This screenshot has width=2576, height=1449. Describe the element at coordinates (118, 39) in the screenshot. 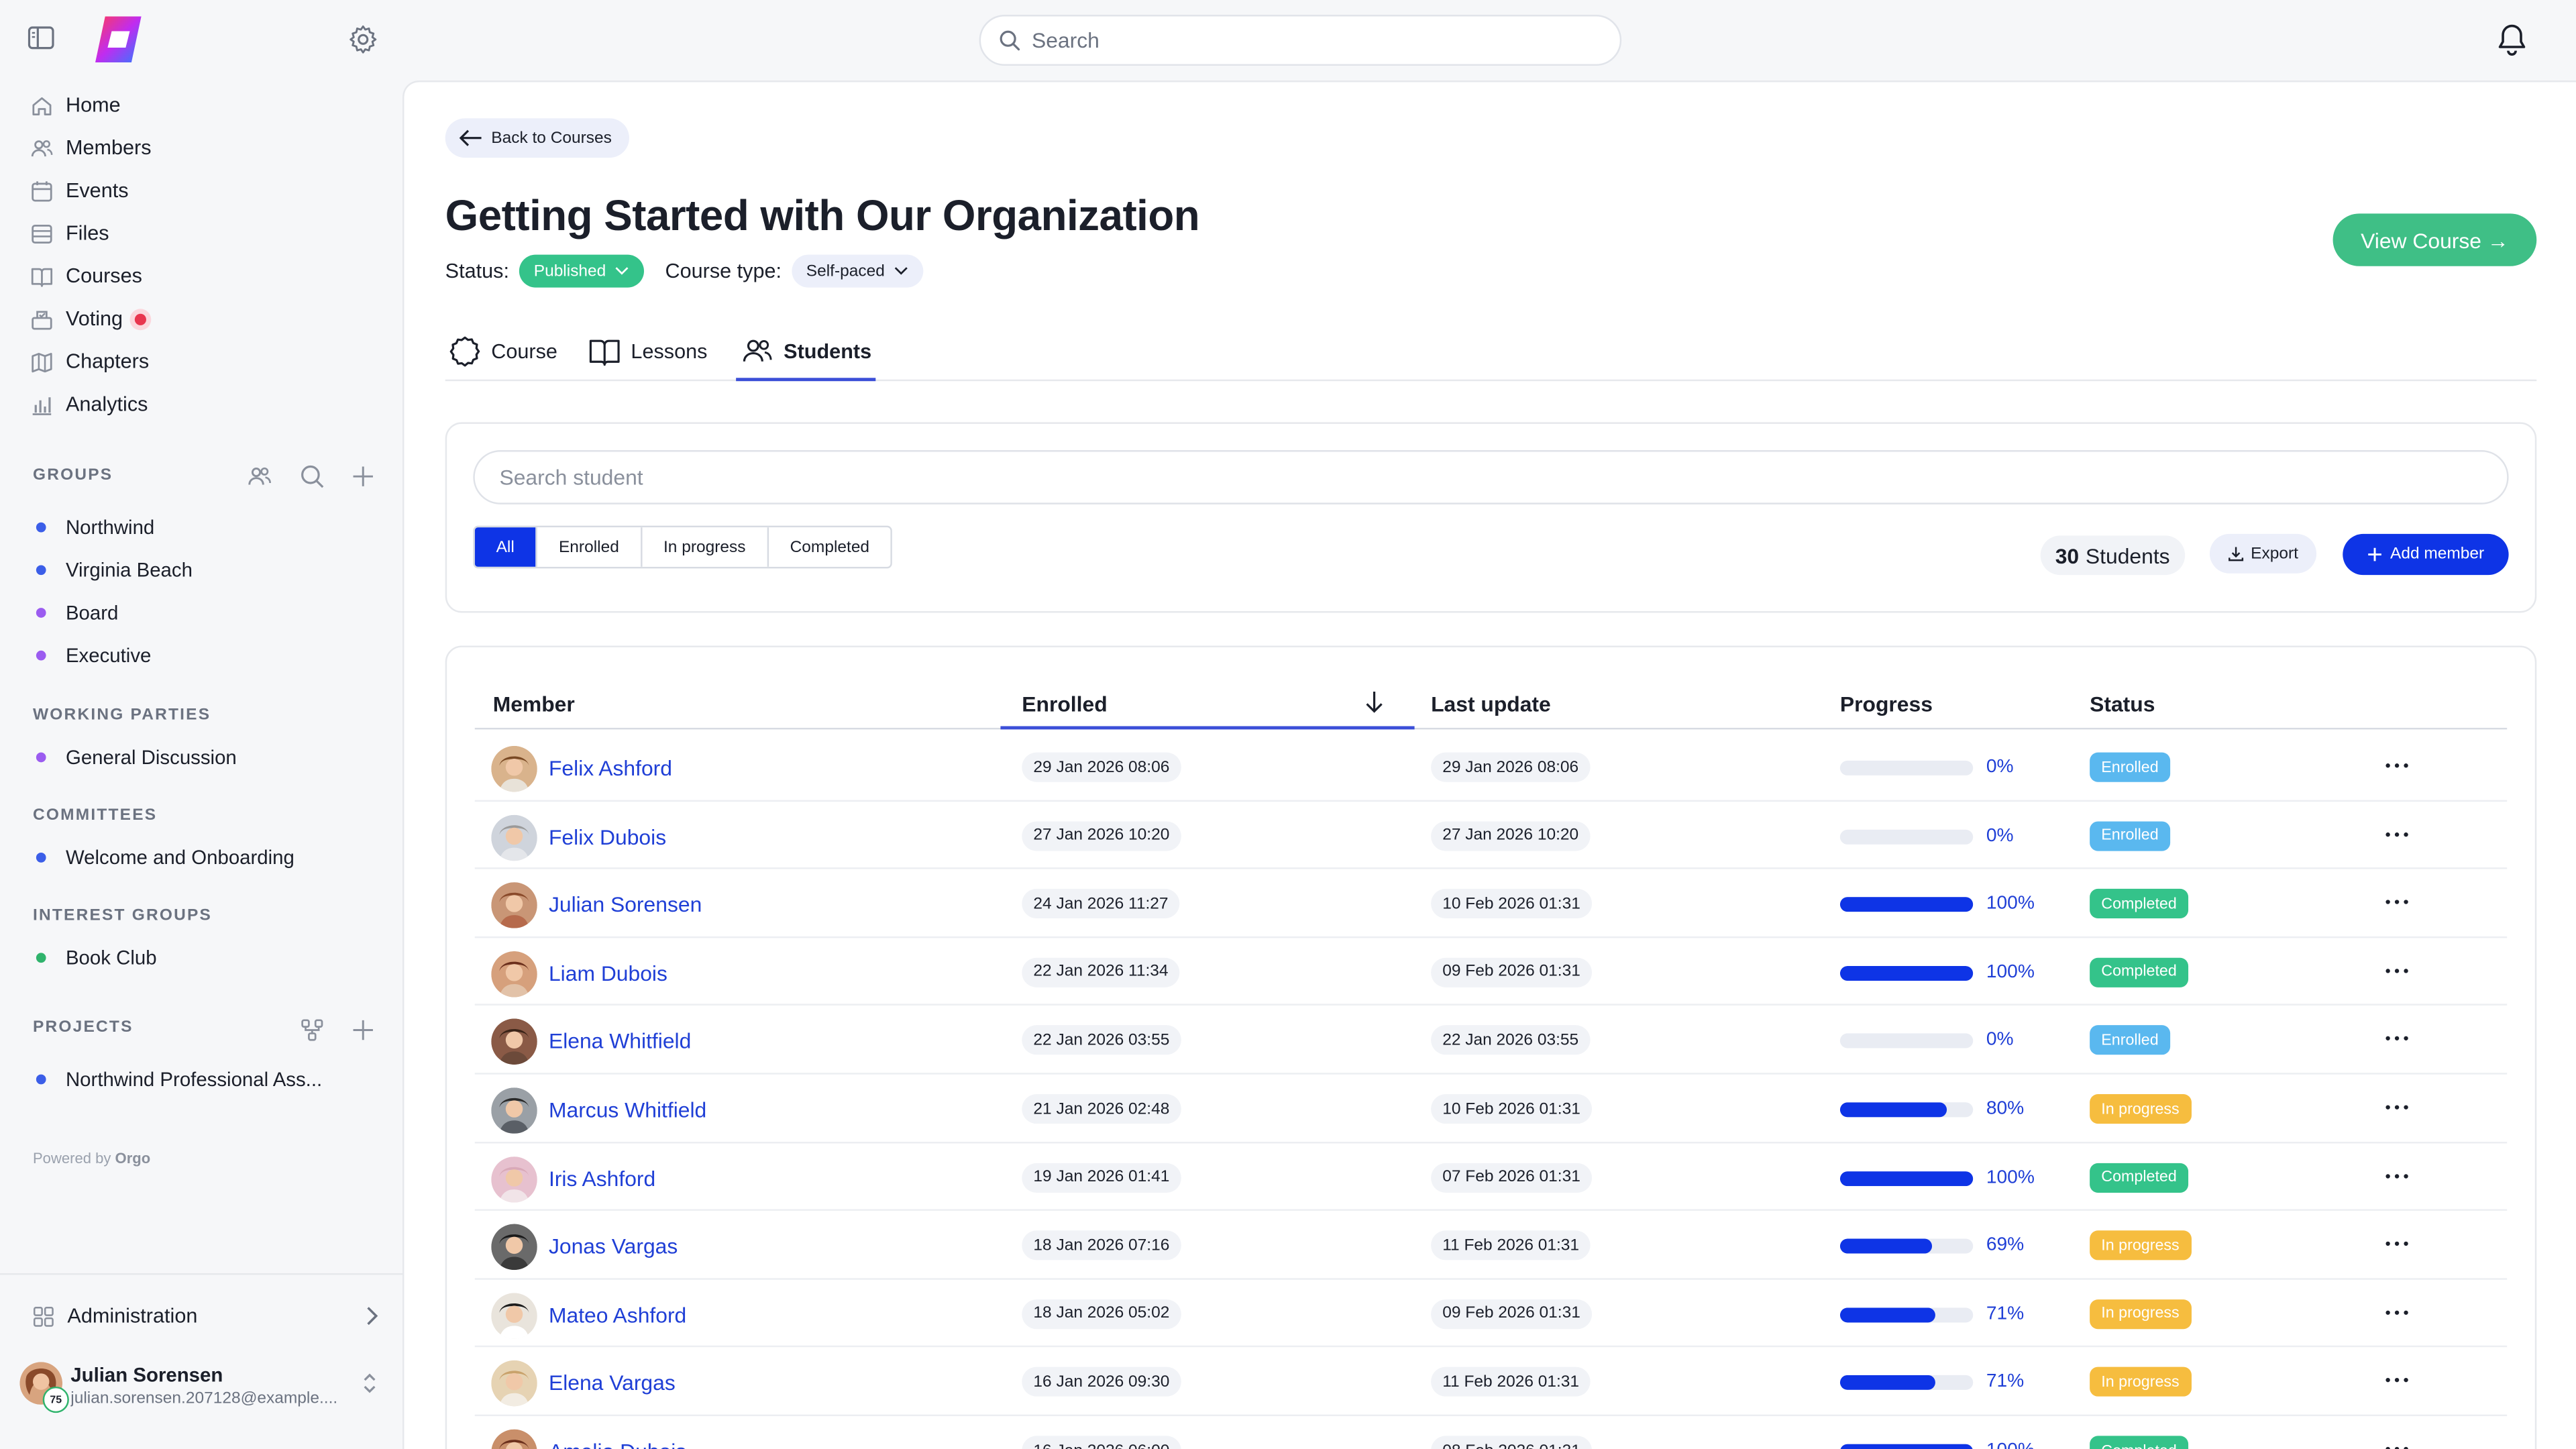

I see `app-logo` at that location.